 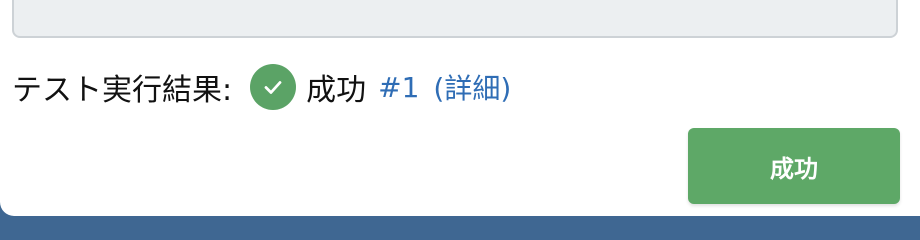 What do you see at coordinates (472, 87) in the screenshot?
I see `details-link: (詳細)` at bounding box center [472, 87].